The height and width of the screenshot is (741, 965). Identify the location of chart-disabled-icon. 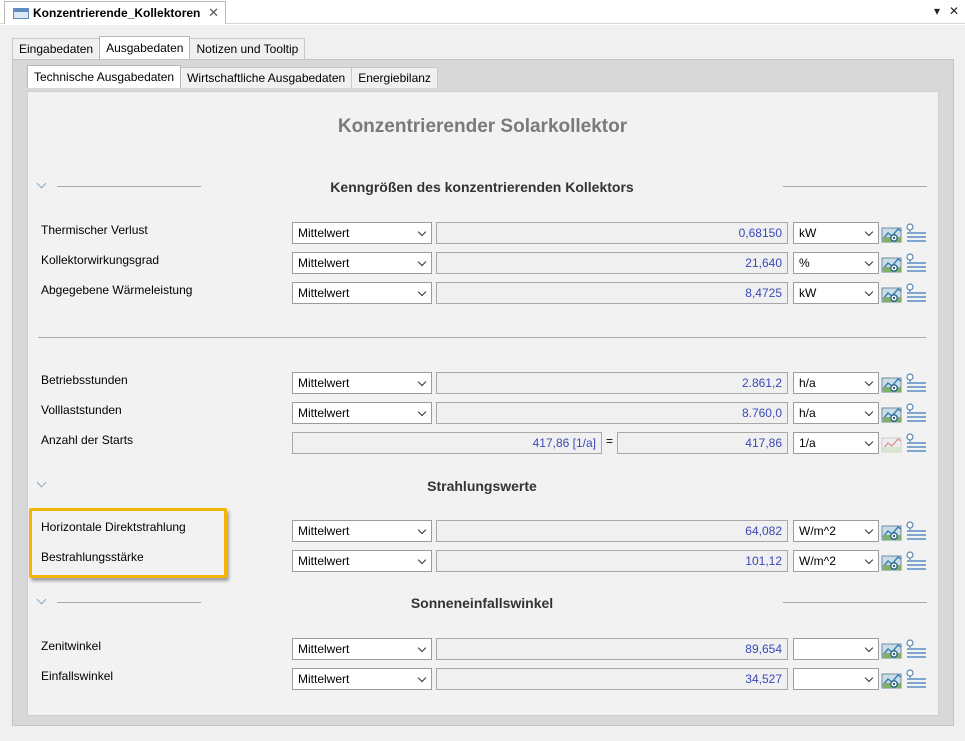
(891, 445).